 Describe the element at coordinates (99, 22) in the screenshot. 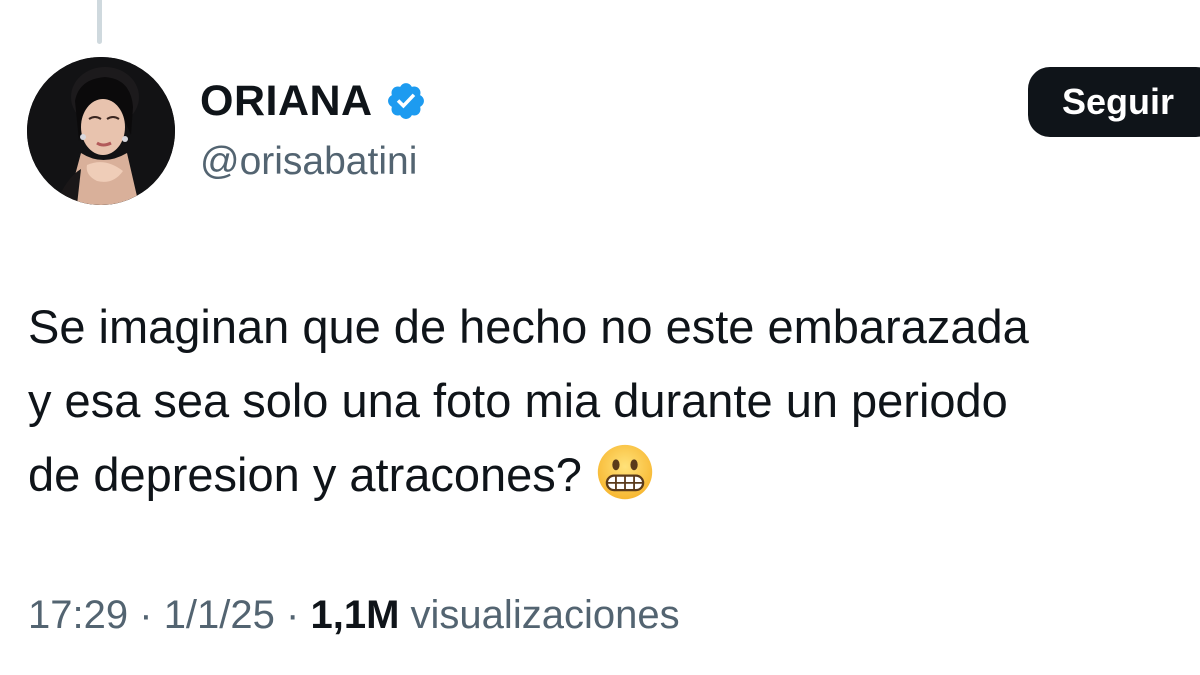

I see `thread-connector-line` at that location.